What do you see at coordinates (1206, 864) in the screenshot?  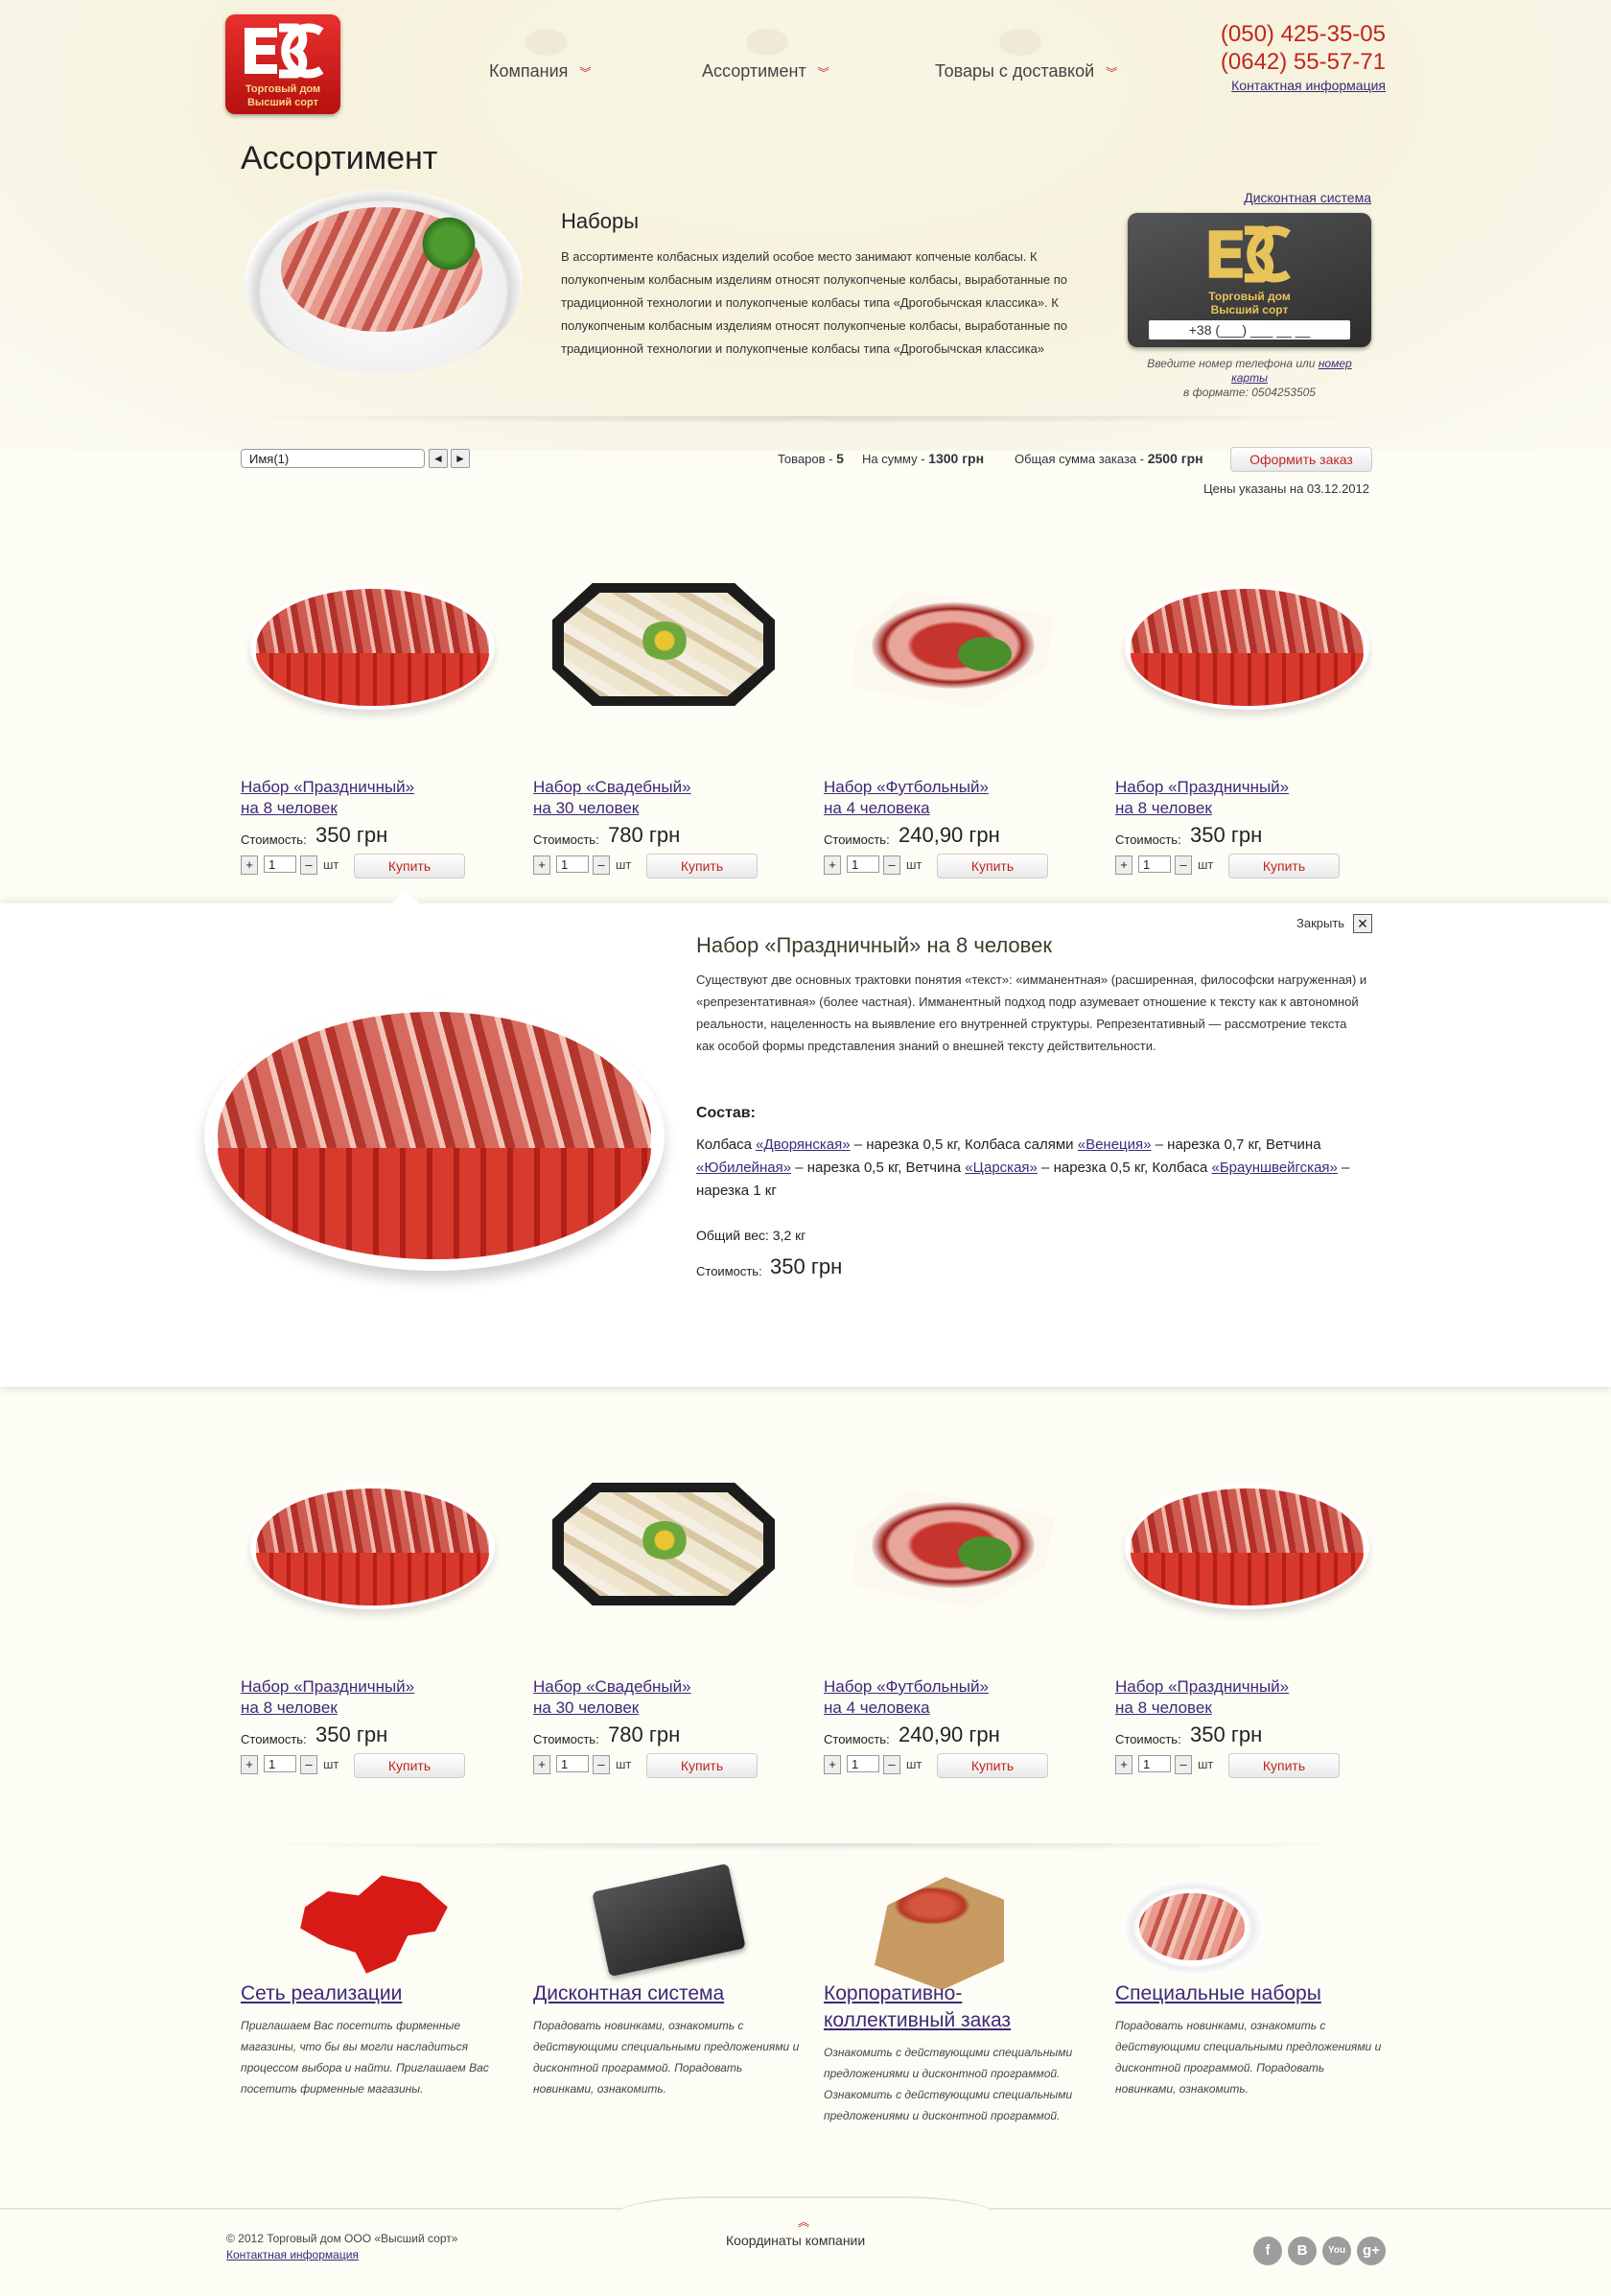 I see `quantity-unit: шт` at bounding box center [1206, 864].